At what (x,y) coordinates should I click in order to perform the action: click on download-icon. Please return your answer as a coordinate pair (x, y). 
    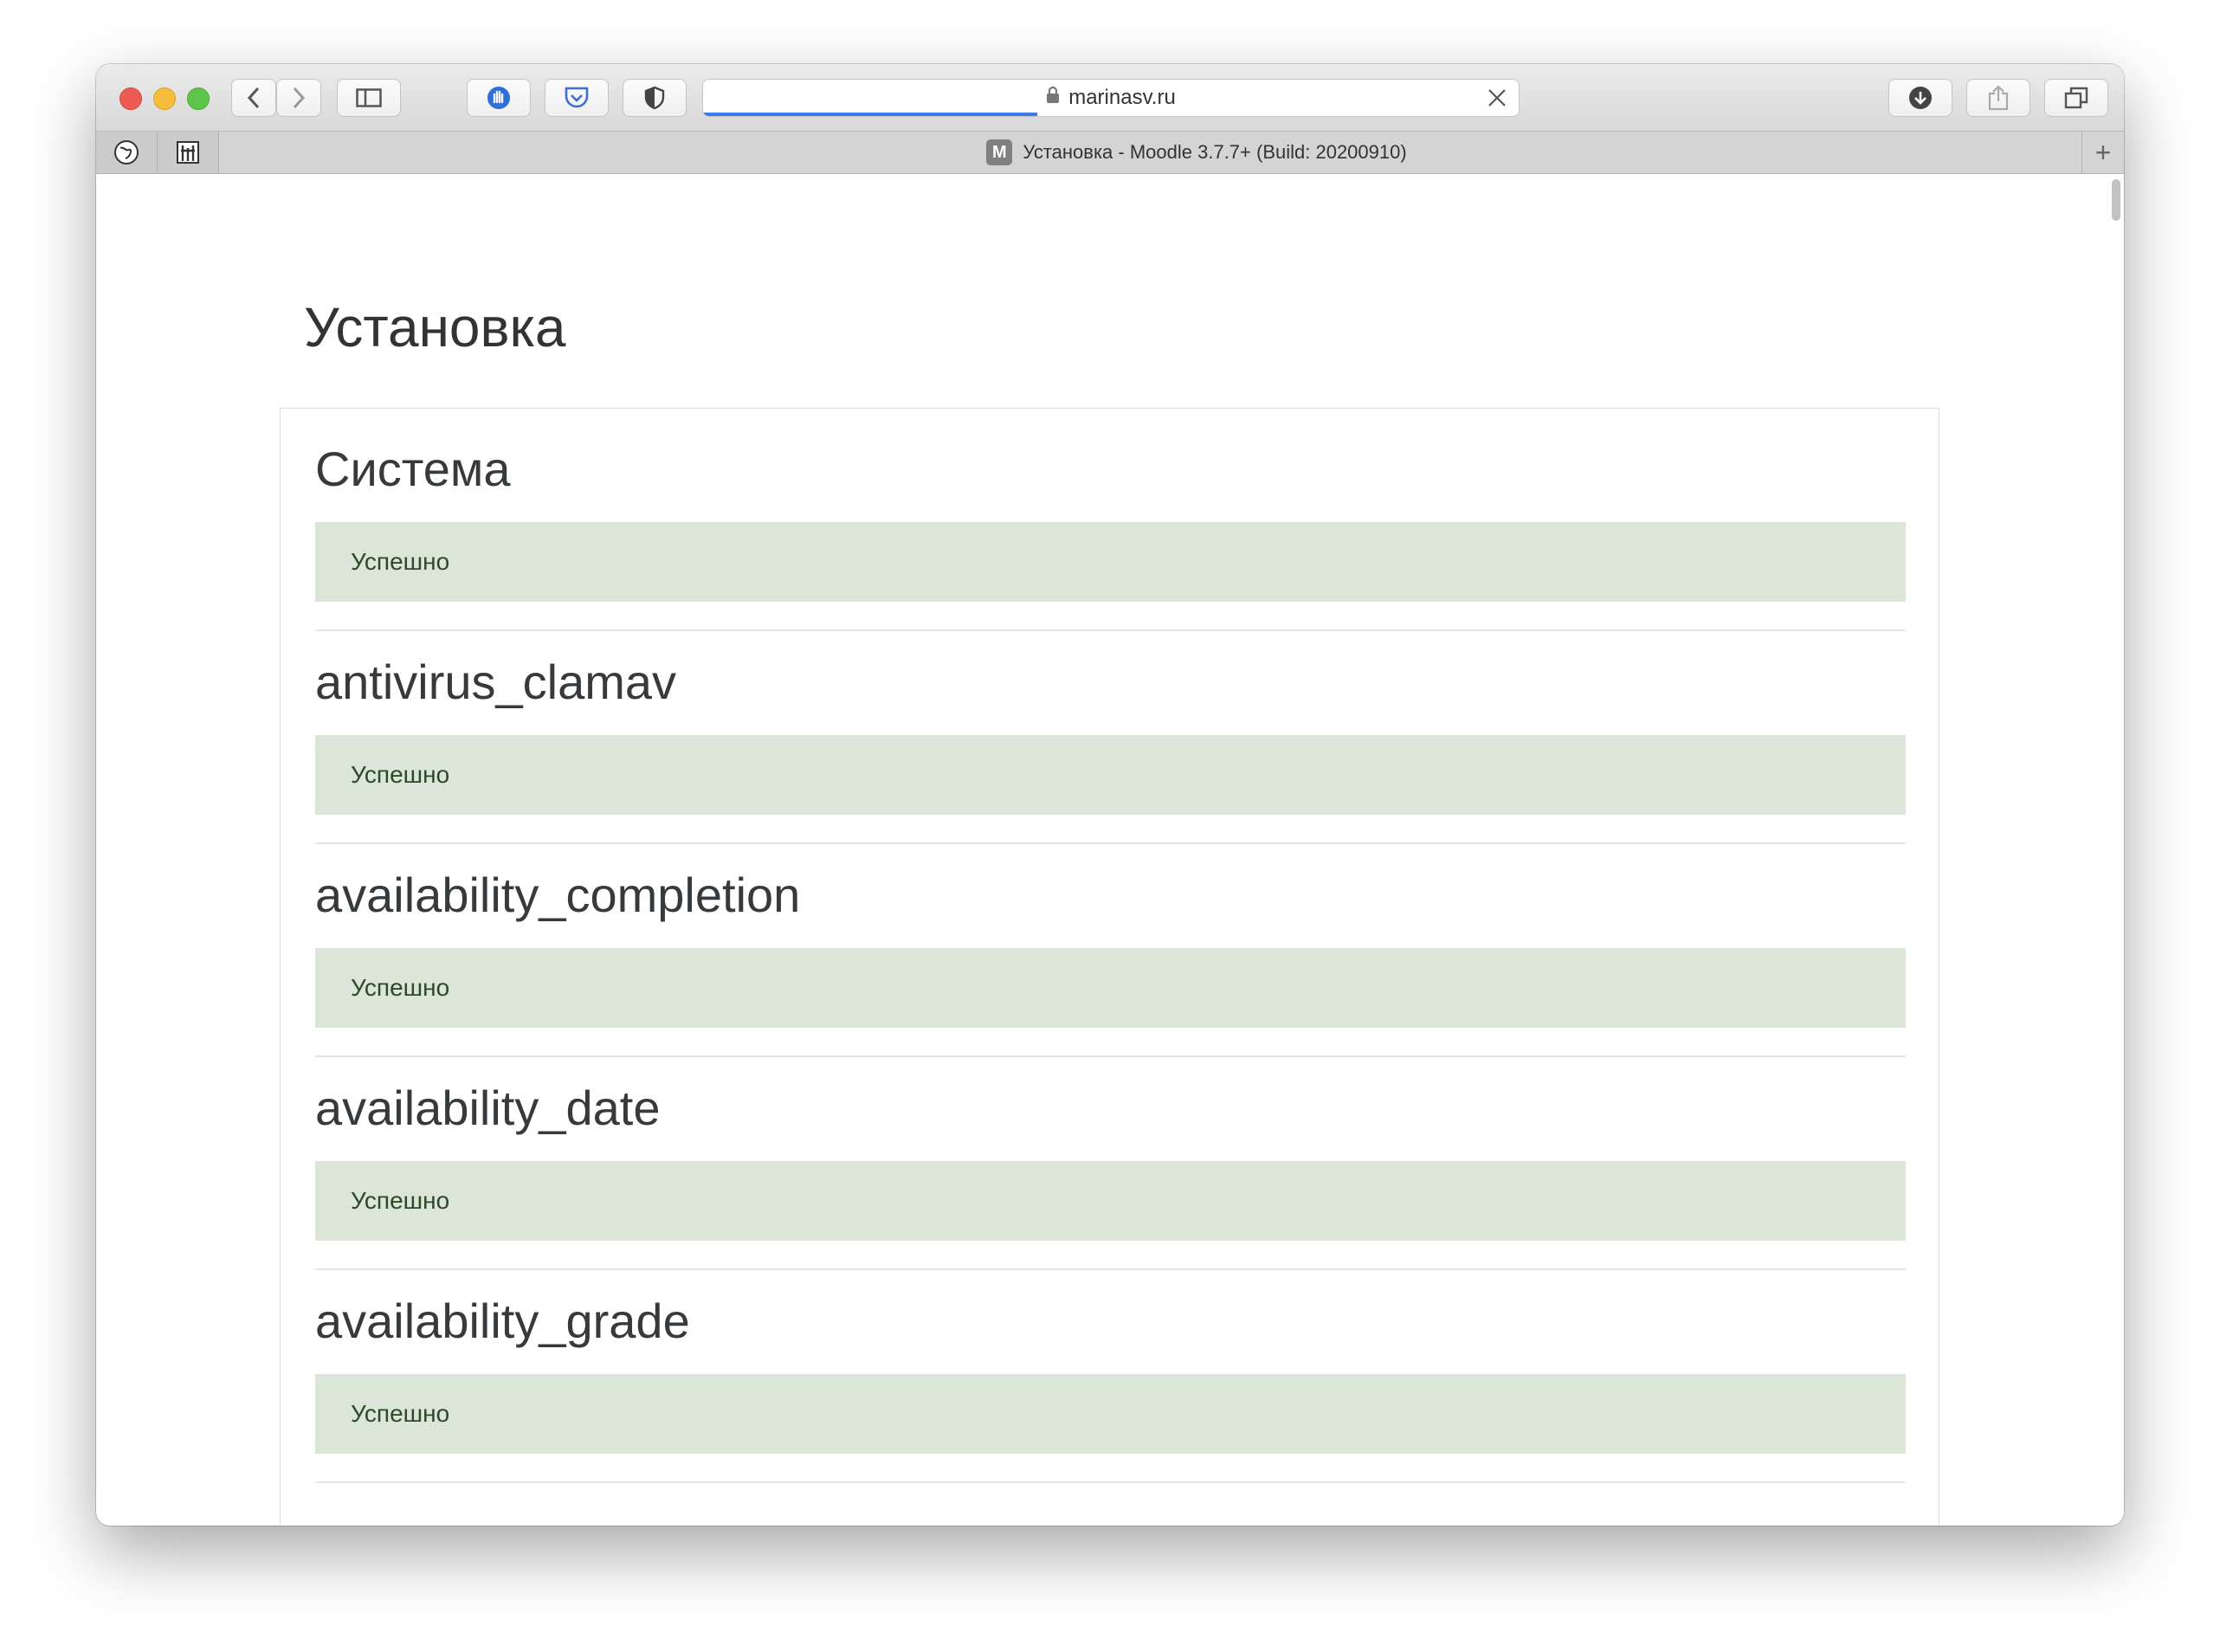
    Looking at the image, I should click on (1920, 98).